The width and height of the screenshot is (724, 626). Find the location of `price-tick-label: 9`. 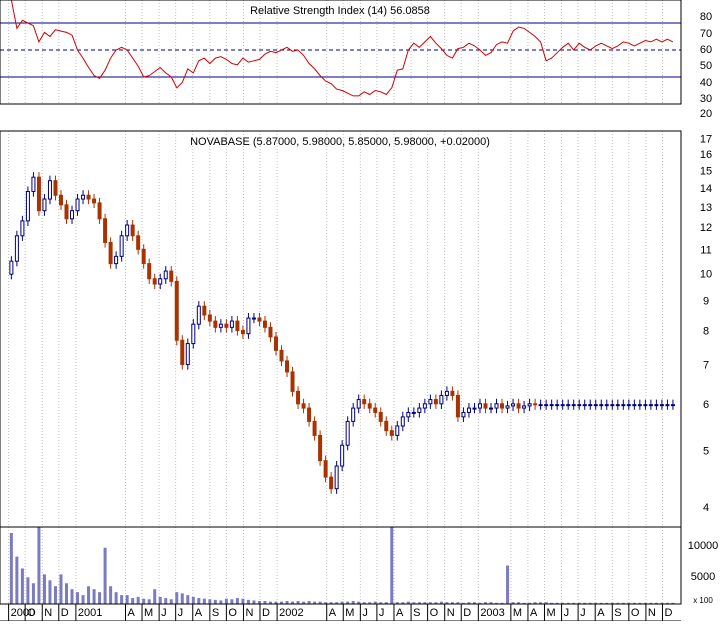

price-tick-label: 9 is located at coordinates (706, 301).